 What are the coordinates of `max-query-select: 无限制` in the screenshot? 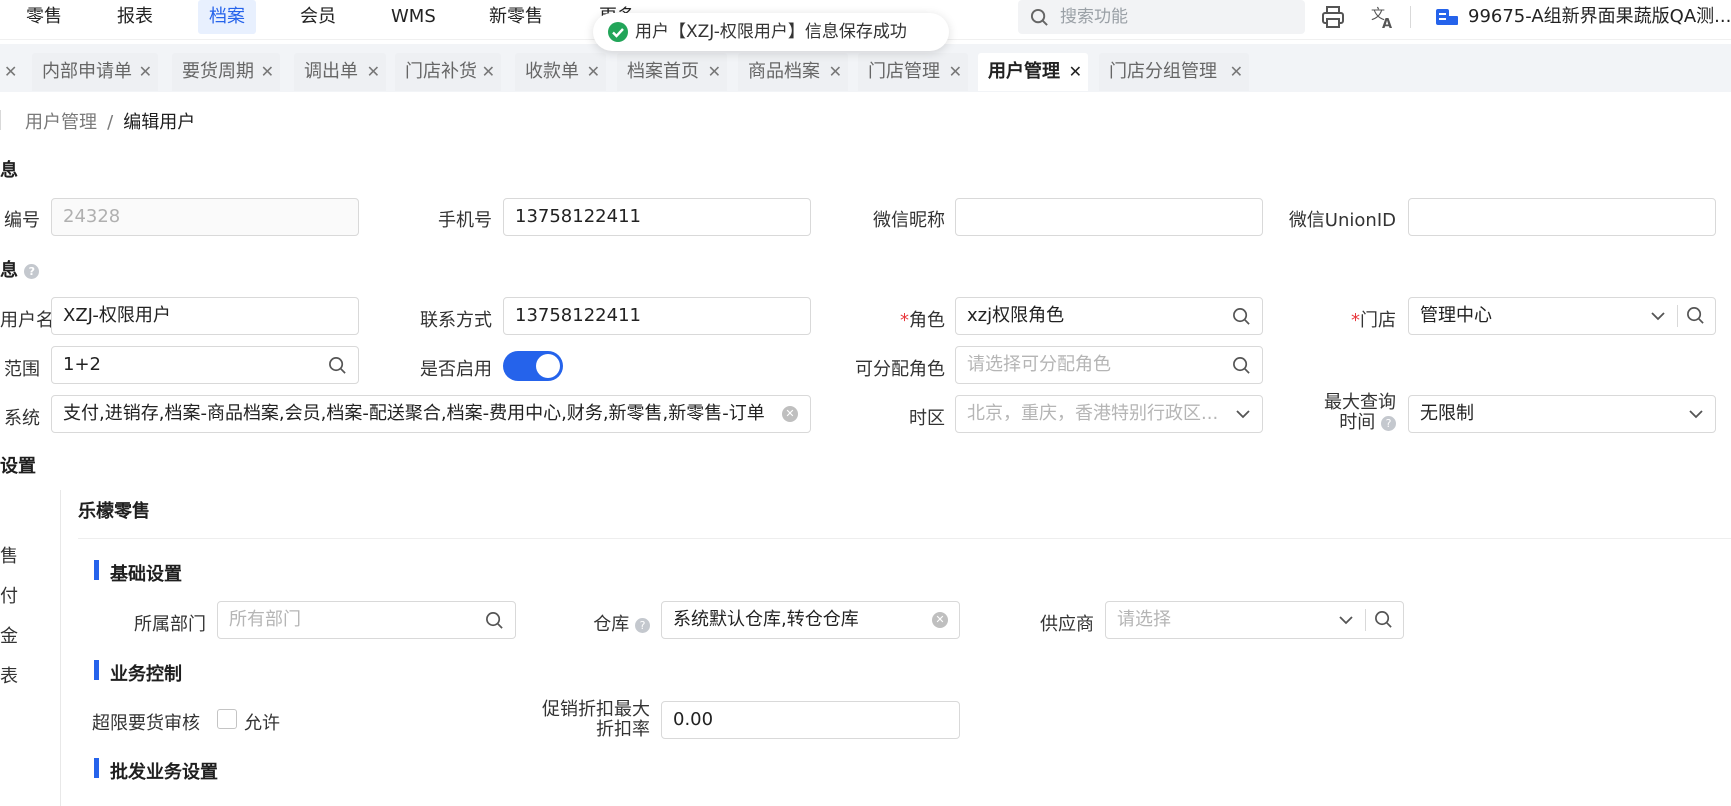 It's located at (1562, 414).